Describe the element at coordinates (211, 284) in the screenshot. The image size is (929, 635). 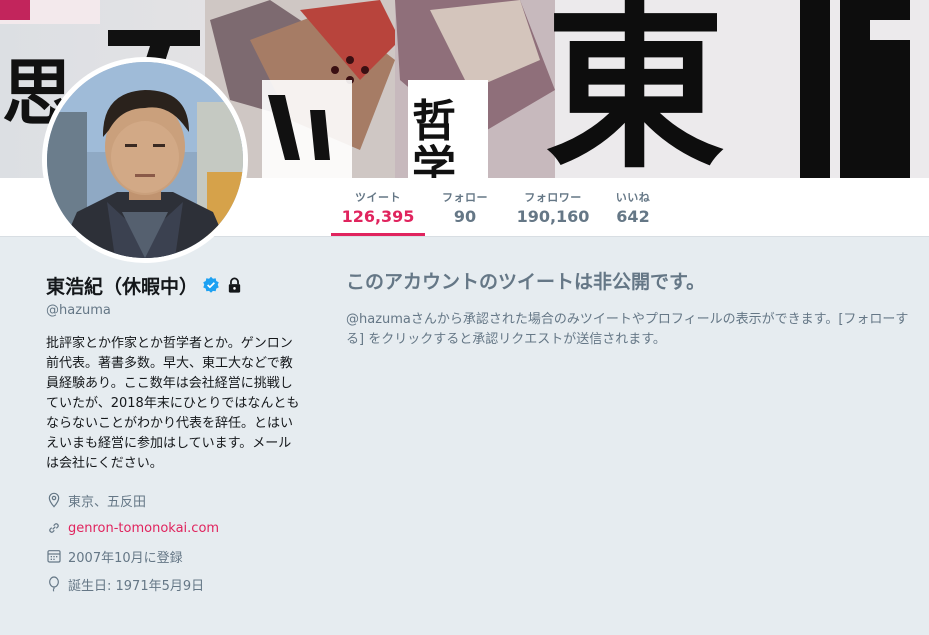
I see `verified-badge-icon` at that location.